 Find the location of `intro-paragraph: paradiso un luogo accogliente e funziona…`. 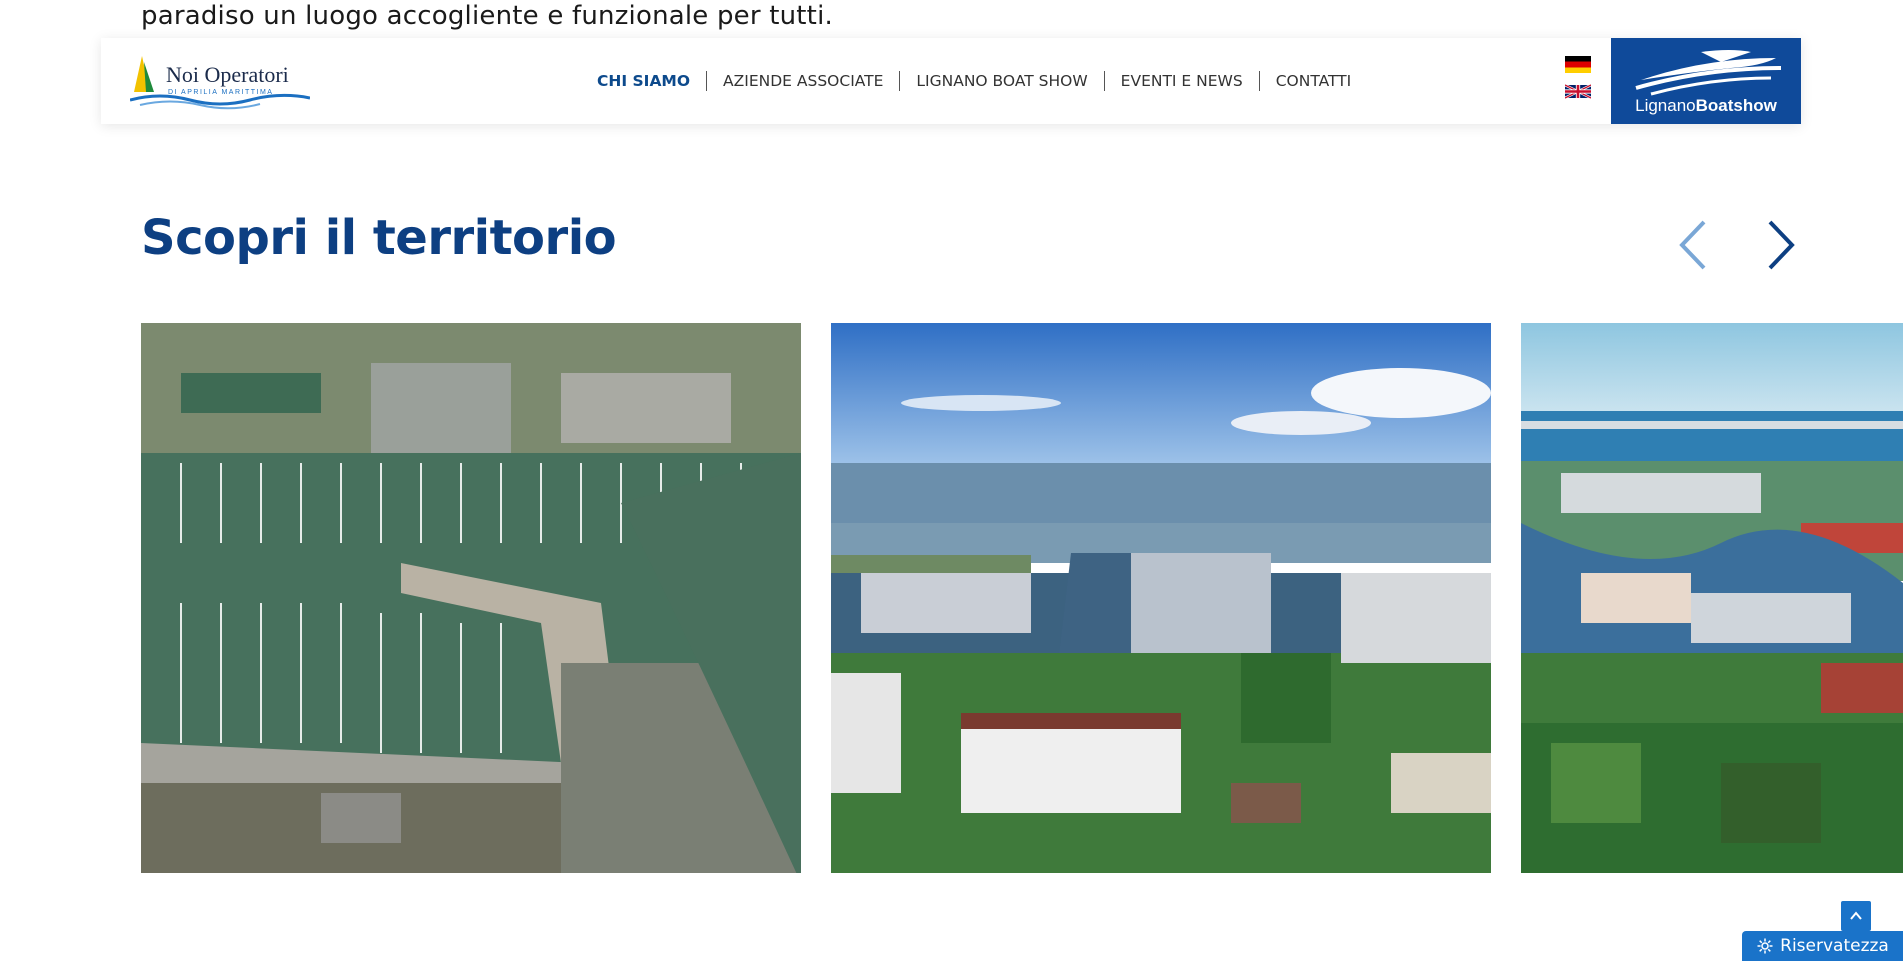

intro-paragraph: paradiso un luogo accogliente e funziona… is located at coordinates (487, 16).